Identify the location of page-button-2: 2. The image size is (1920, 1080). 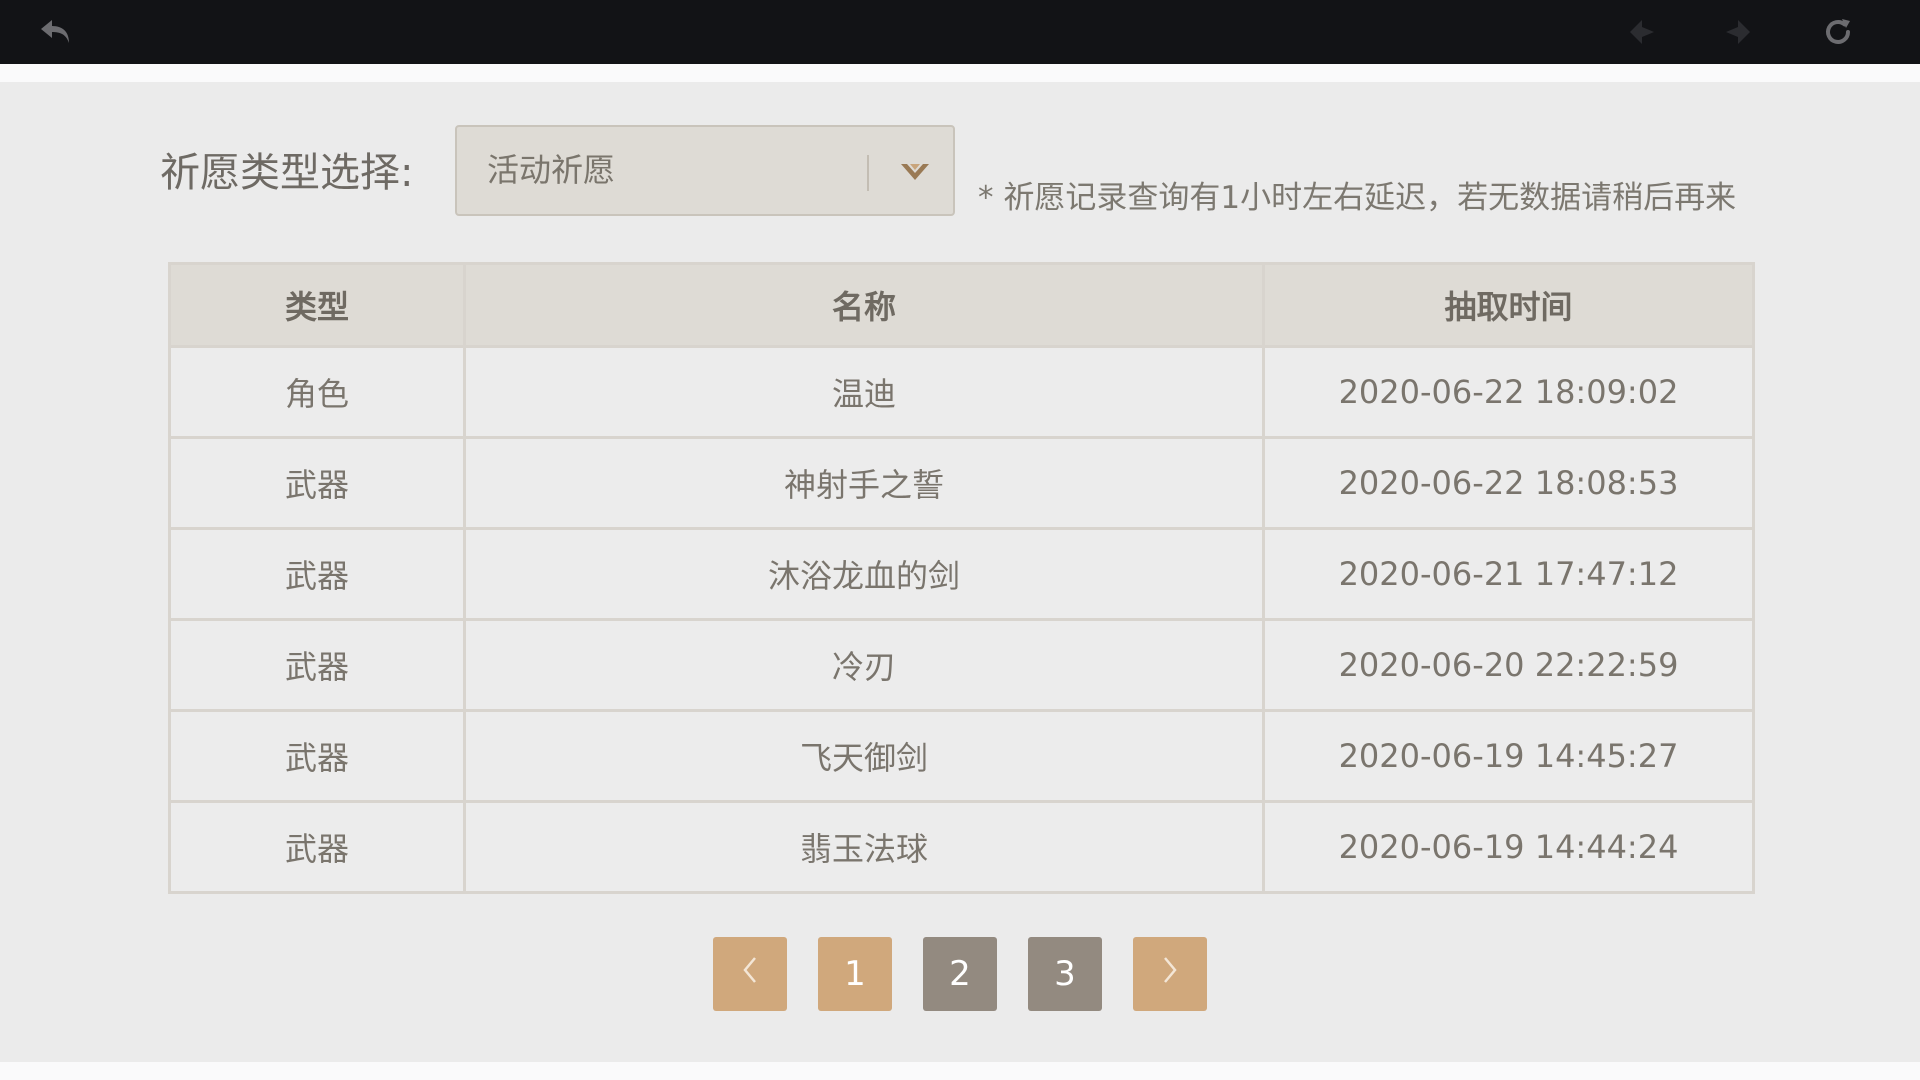
(960, 974).